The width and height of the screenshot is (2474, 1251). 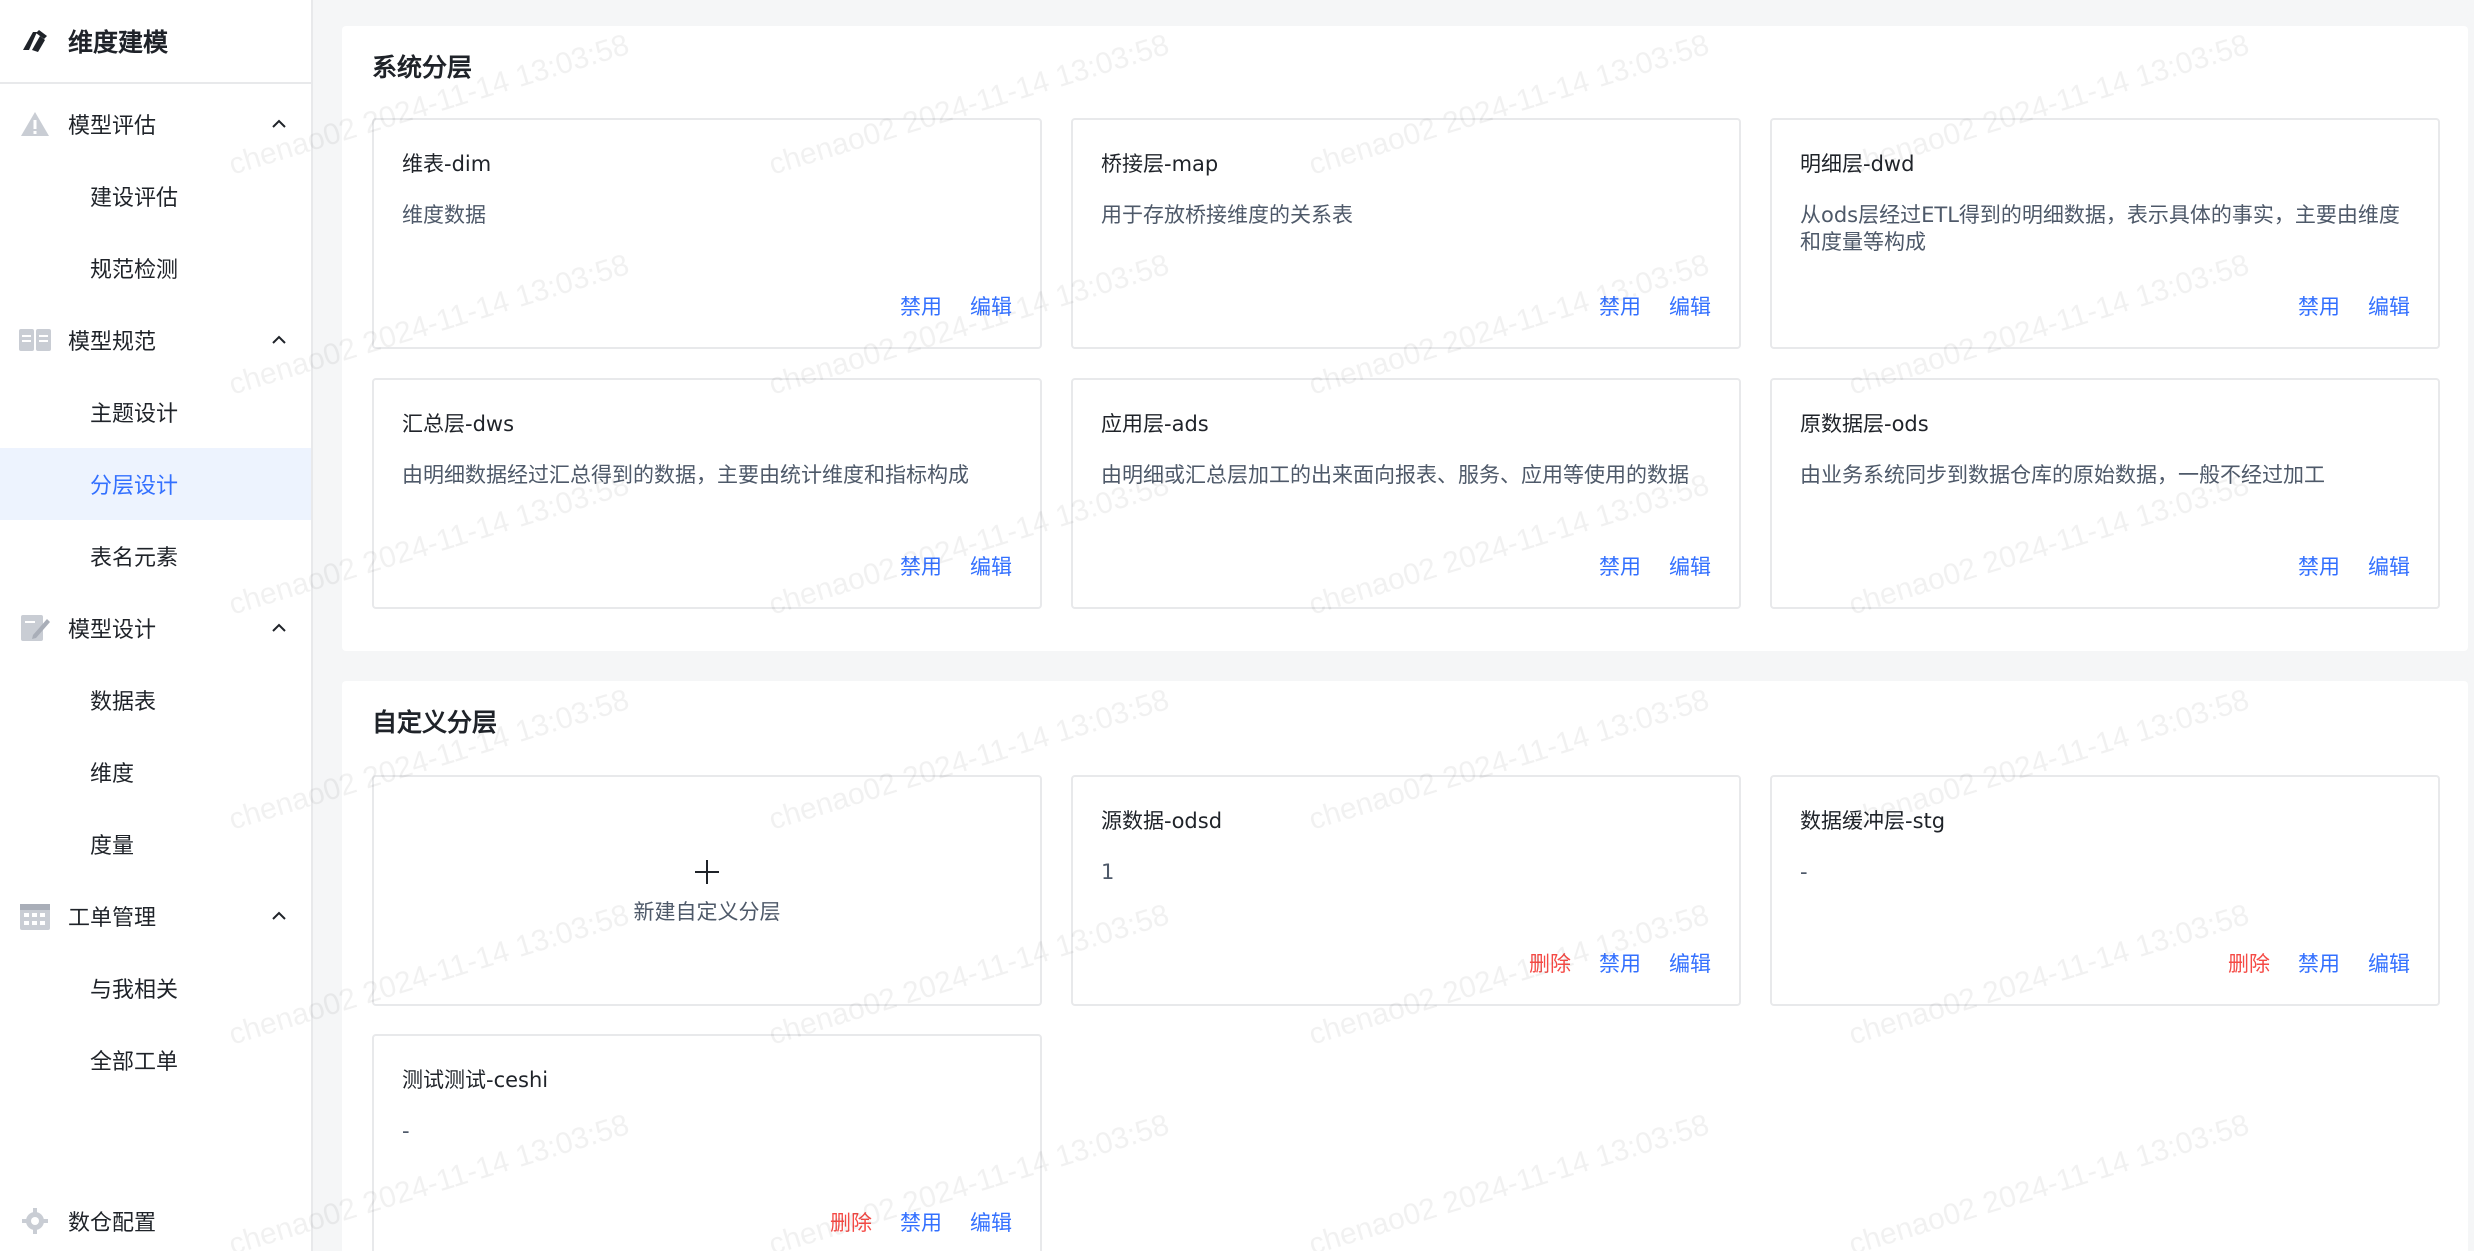 What do you see at coordinates (707, 872) in the screenshot?
I see `plus-icon` at bounding box center [707, 872].